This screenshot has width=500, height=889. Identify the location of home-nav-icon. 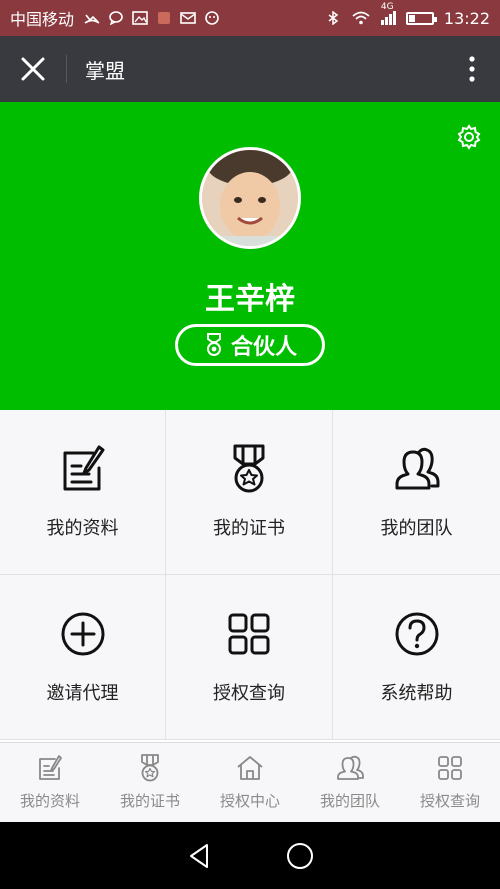
(300, 856).